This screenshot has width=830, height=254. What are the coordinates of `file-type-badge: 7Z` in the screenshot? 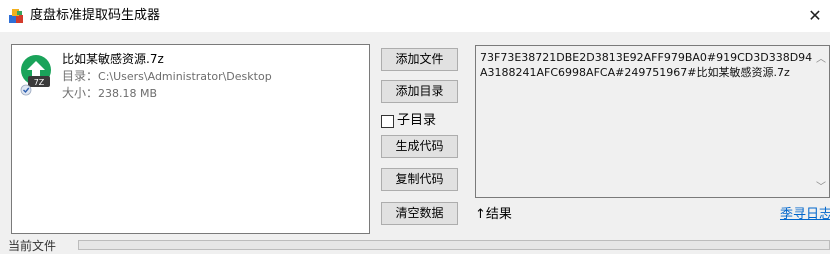 It's located at (39, 82).